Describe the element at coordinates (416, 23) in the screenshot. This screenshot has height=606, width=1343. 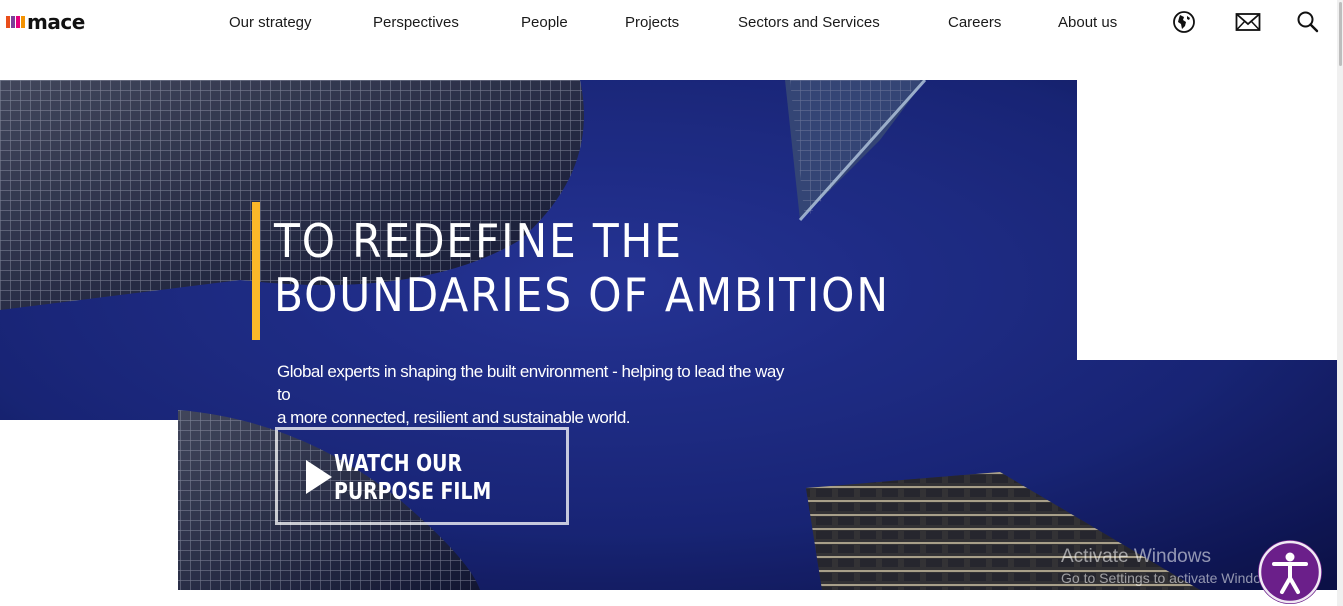
I see `nav-perspectives: Perspectives` at that location.